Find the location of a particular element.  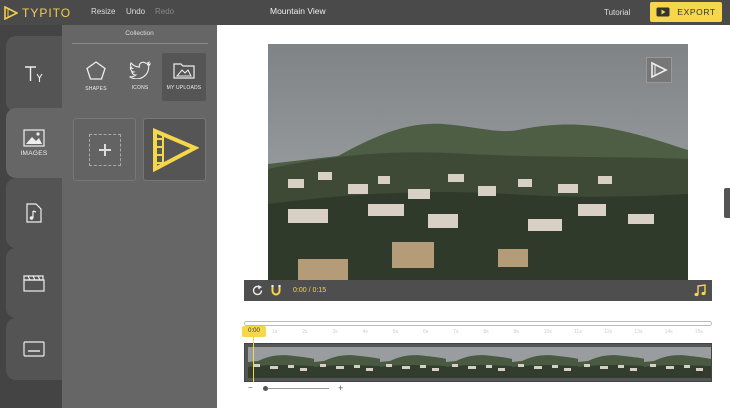

text-tool-icon is located at coordinates (34, 74).